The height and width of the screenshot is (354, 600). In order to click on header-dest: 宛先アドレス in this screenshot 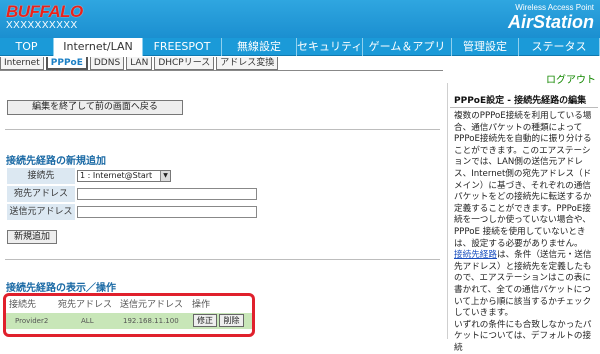, I will do `click(85, 305)`.